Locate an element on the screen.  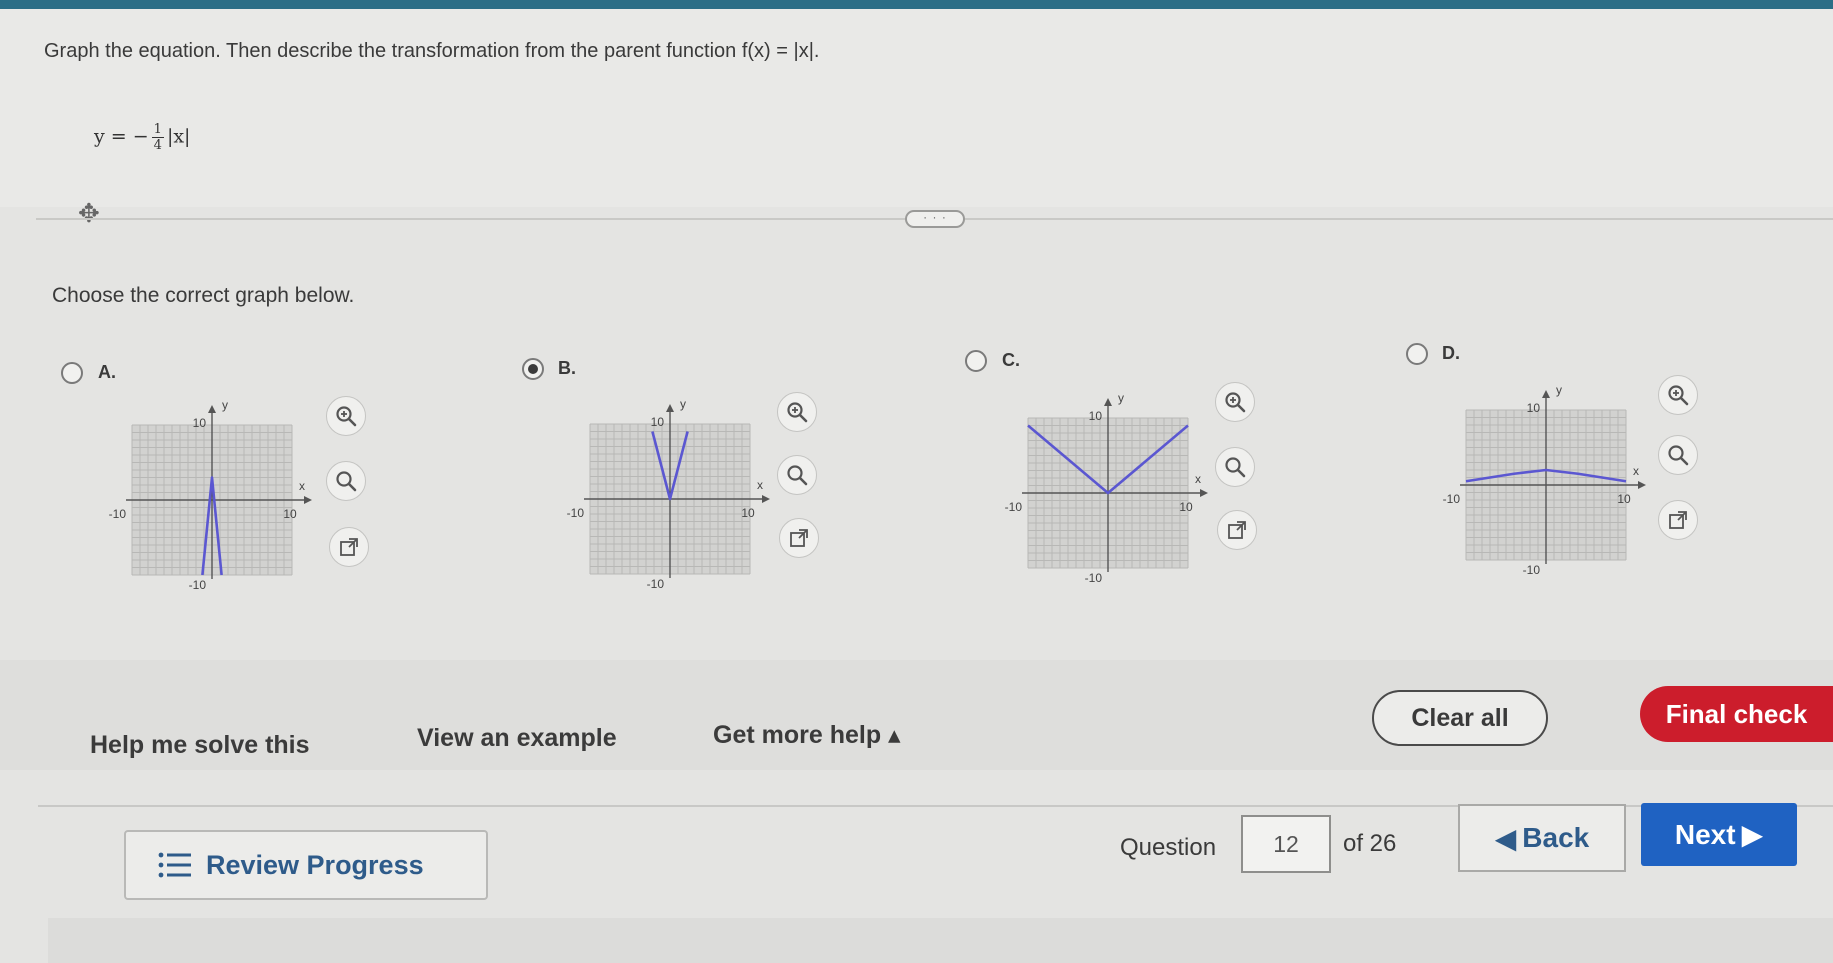
back-button: ◀ Back is located at coordinates (1542, 838).